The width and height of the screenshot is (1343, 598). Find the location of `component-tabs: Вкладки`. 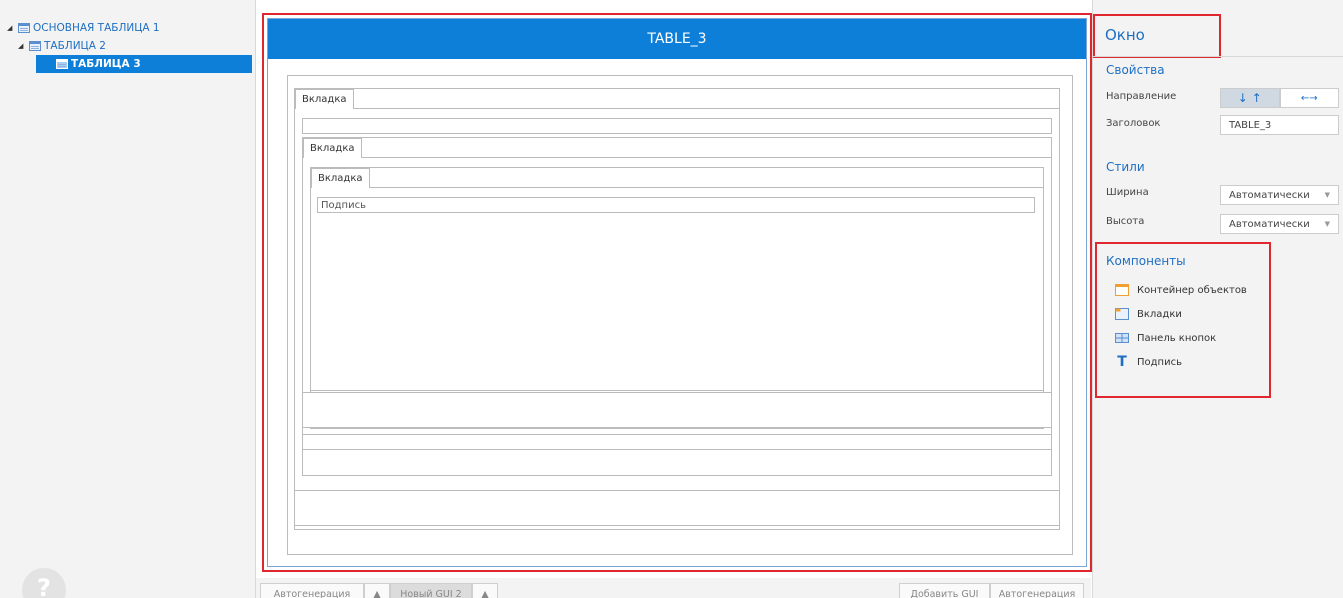

component-tabs: Вкладки is located at coordinates (1148, 314).